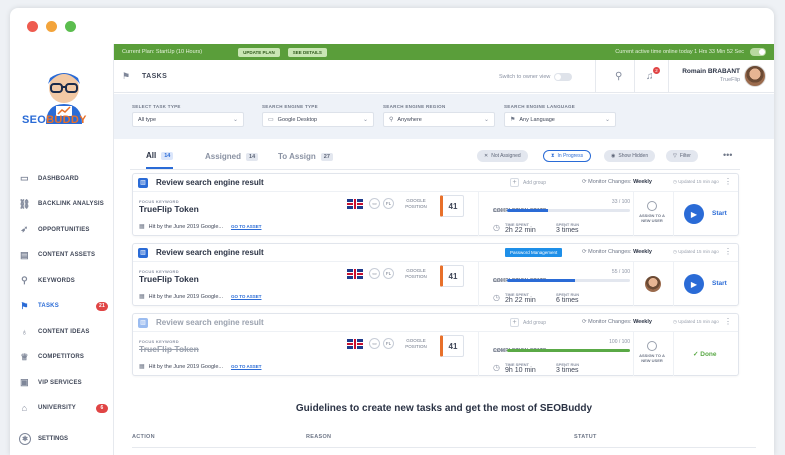 This screenshot has width=785, height=455. I want to click on search-engine-type-select: ▭ Google Desktop ⌄, so click(318, 119).